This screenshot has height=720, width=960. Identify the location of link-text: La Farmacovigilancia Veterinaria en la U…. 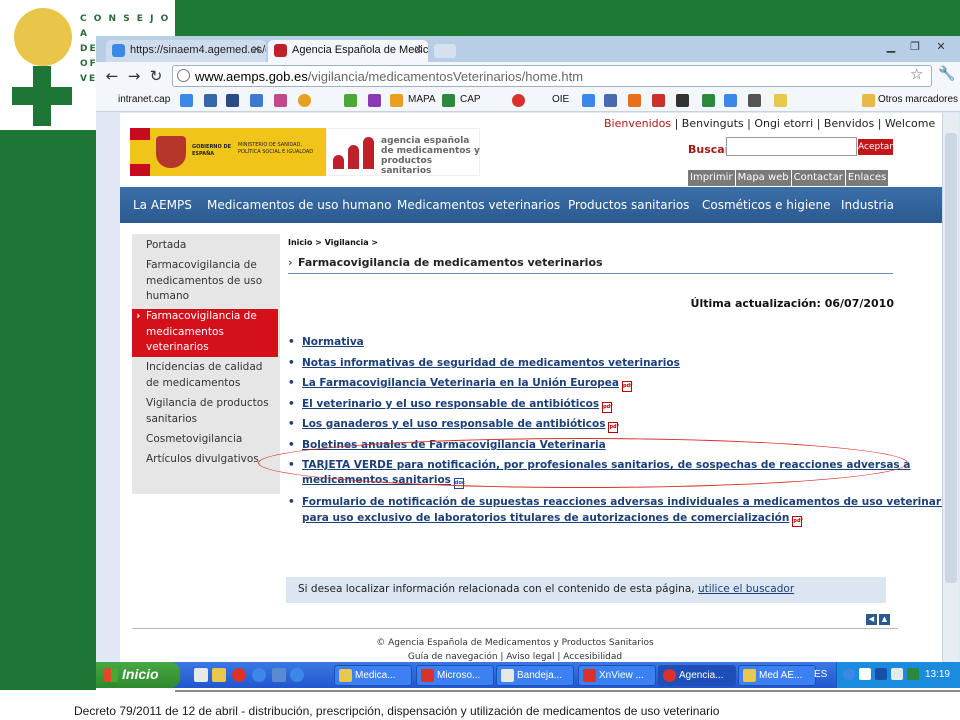
(460, 383).